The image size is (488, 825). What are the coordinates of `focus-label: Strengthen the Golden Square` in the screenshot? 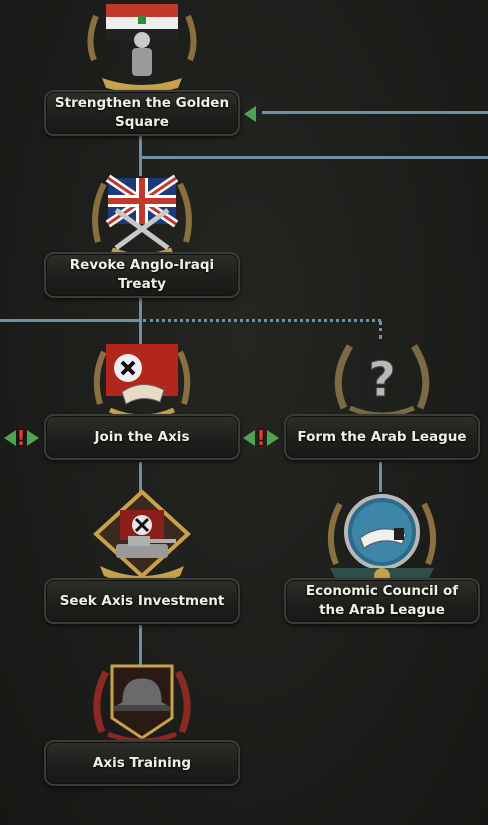 It's located at (142, 113).